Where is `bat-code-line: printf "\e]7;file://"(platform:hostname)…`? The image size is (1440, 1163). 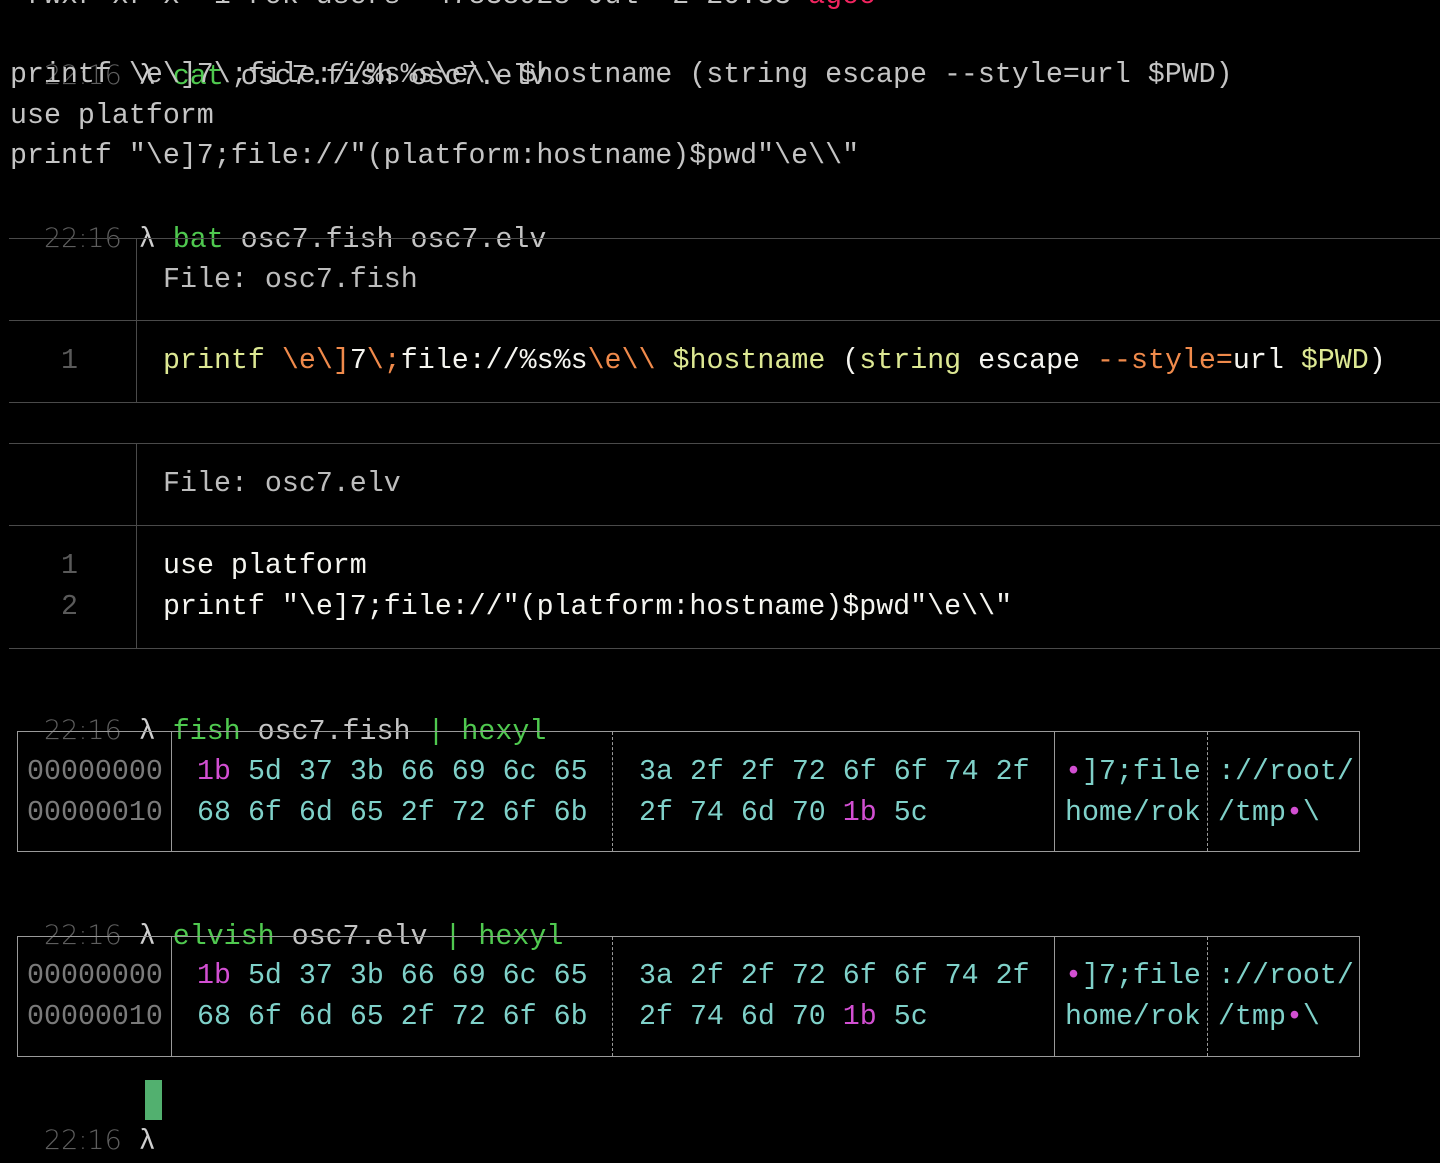 bat-code-line: printf "\e]7;file://"(platform:hostname)… is located at coordinates (587, 607).